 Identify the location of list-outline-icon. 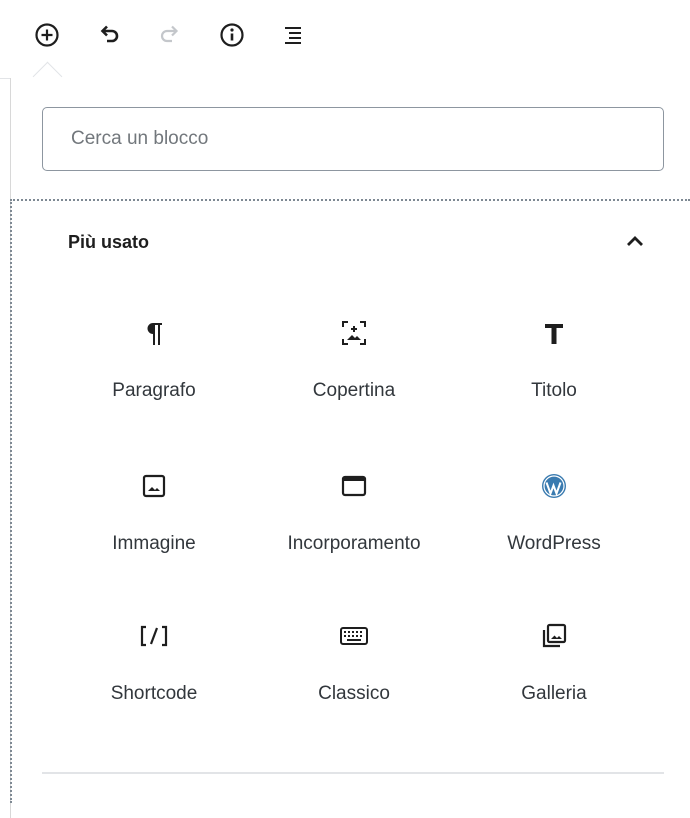
(293, 35).